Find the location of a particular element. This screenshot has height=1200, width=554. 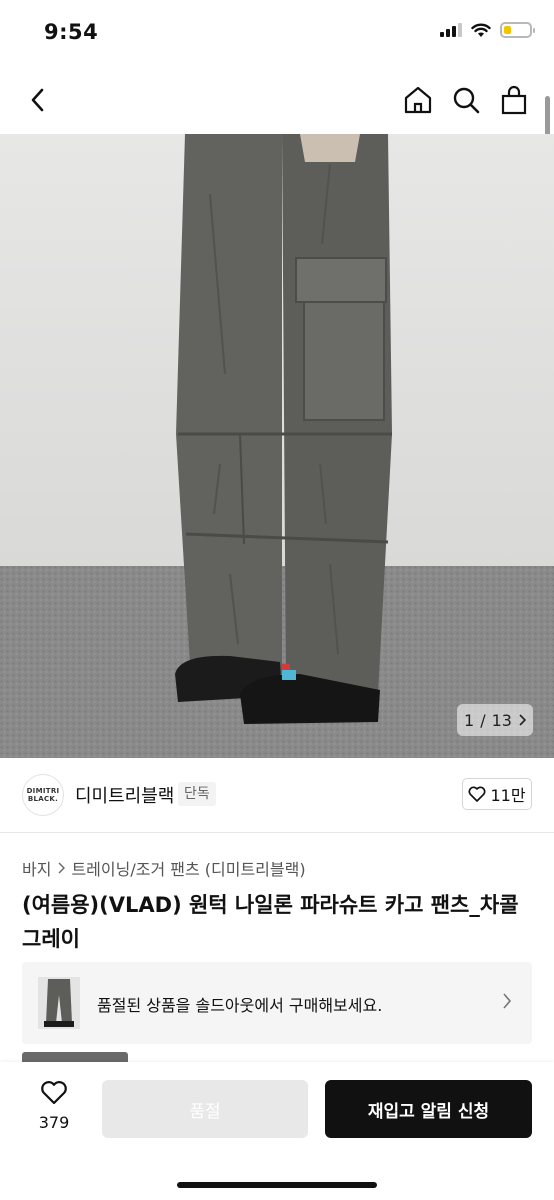

breadcrumb-category: 바지 is located at coordinates (36, 868).